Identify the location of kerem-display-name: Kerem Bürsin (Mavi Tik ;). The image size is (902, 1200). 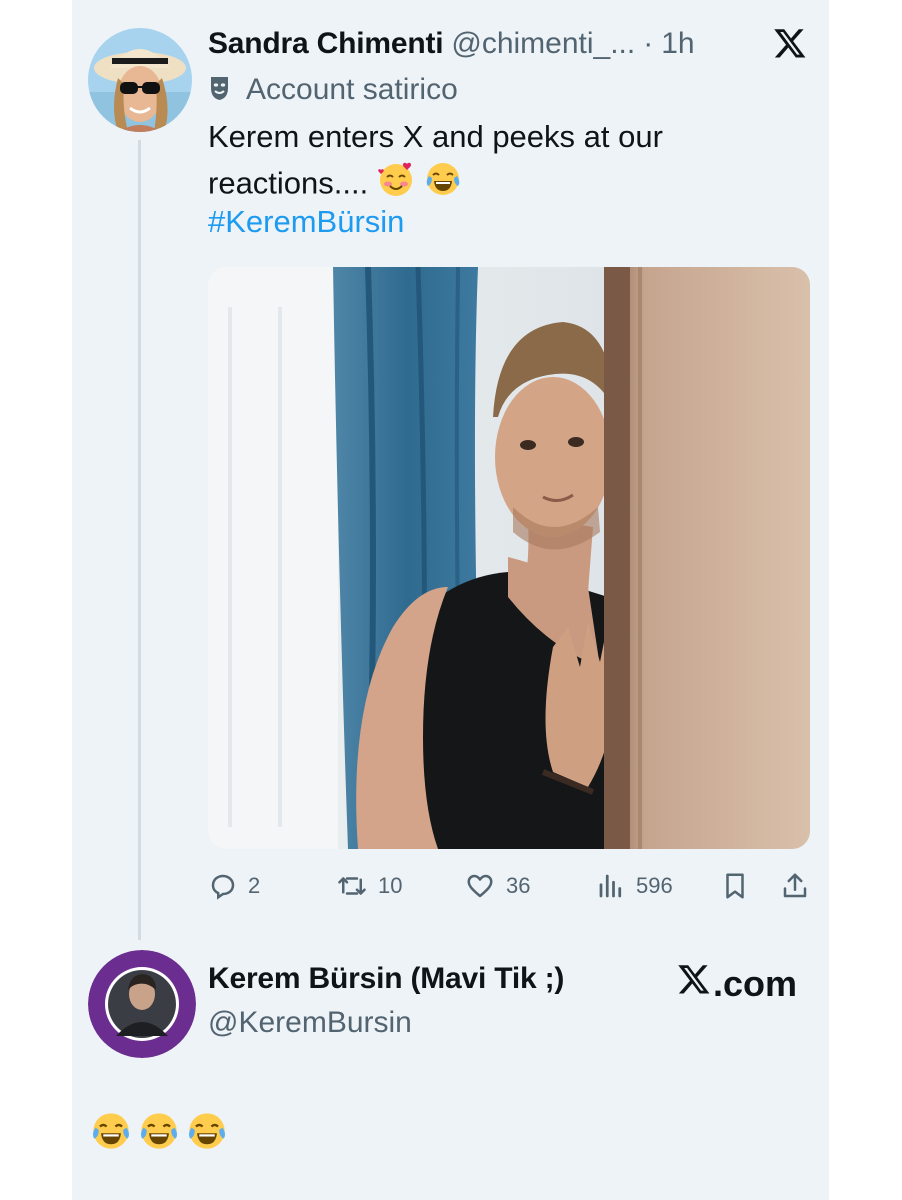
(386, 978).